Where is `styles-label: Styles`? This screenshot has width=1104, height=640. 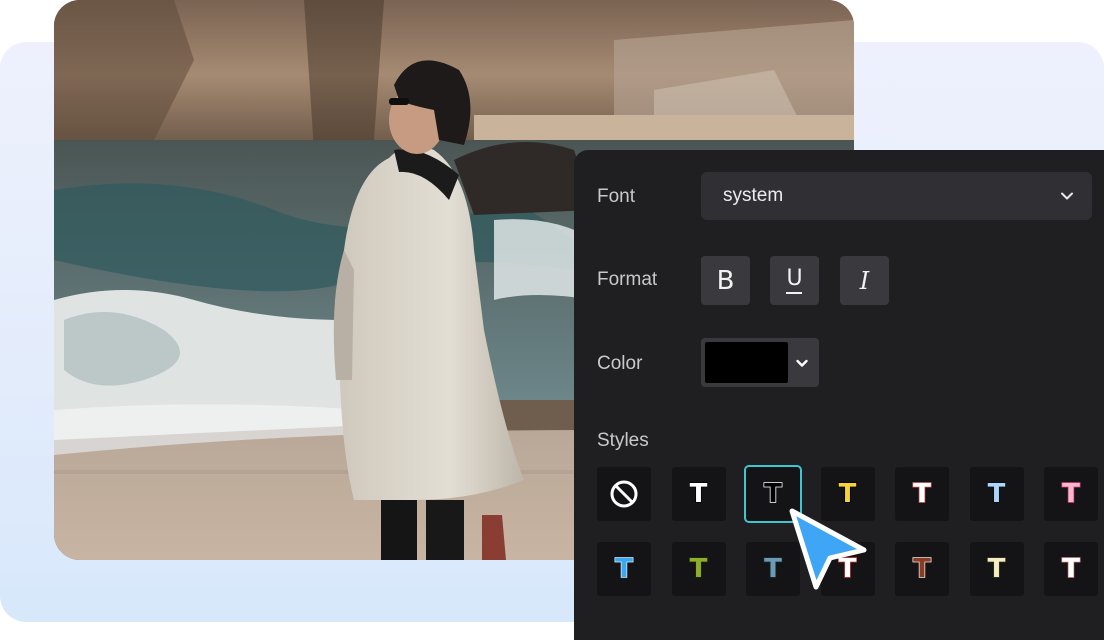 styles-label: Styles is located at coordinates (623, 440).